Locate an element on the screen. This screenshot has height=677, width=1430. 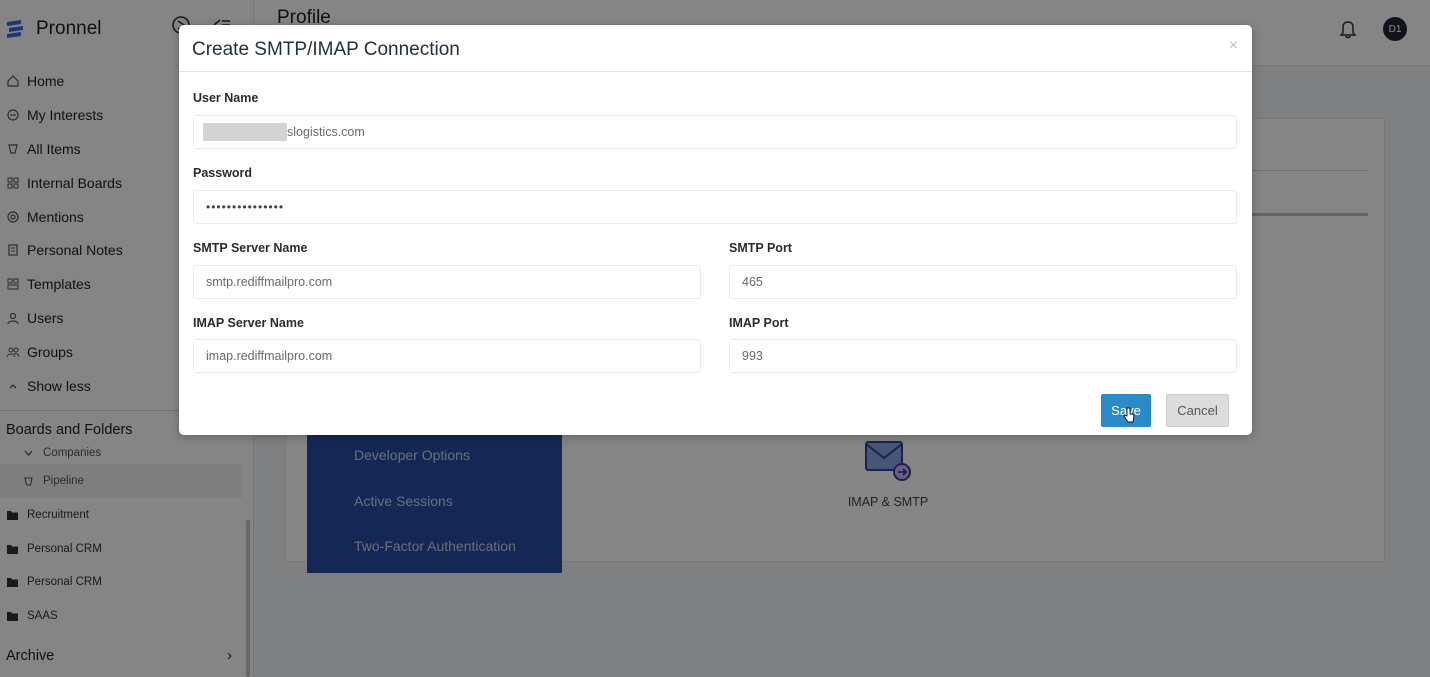
password-field: ••••••••••••••• is located at coordinates (715, 207).